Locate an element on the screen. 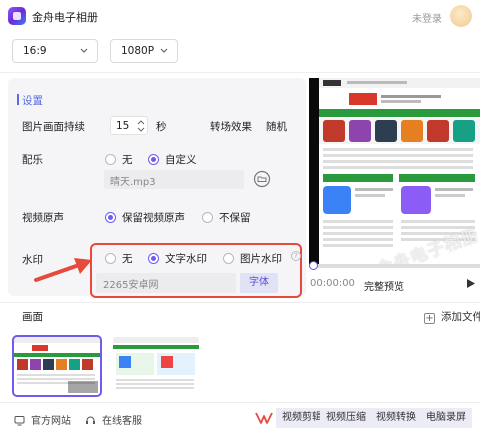 The height and width of the screenshot is (432, 480). settings-title: 设置 is located at coordinates (30, 100).